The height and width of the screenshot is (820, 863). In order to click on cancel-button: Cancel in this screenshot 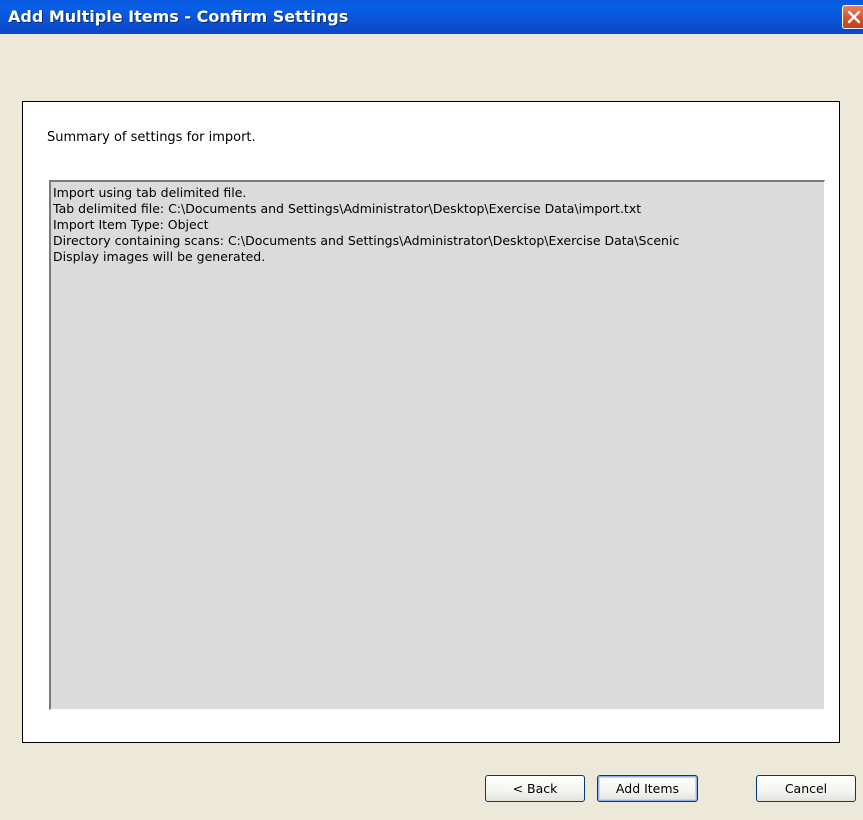, I will do `click(806, 788)`.